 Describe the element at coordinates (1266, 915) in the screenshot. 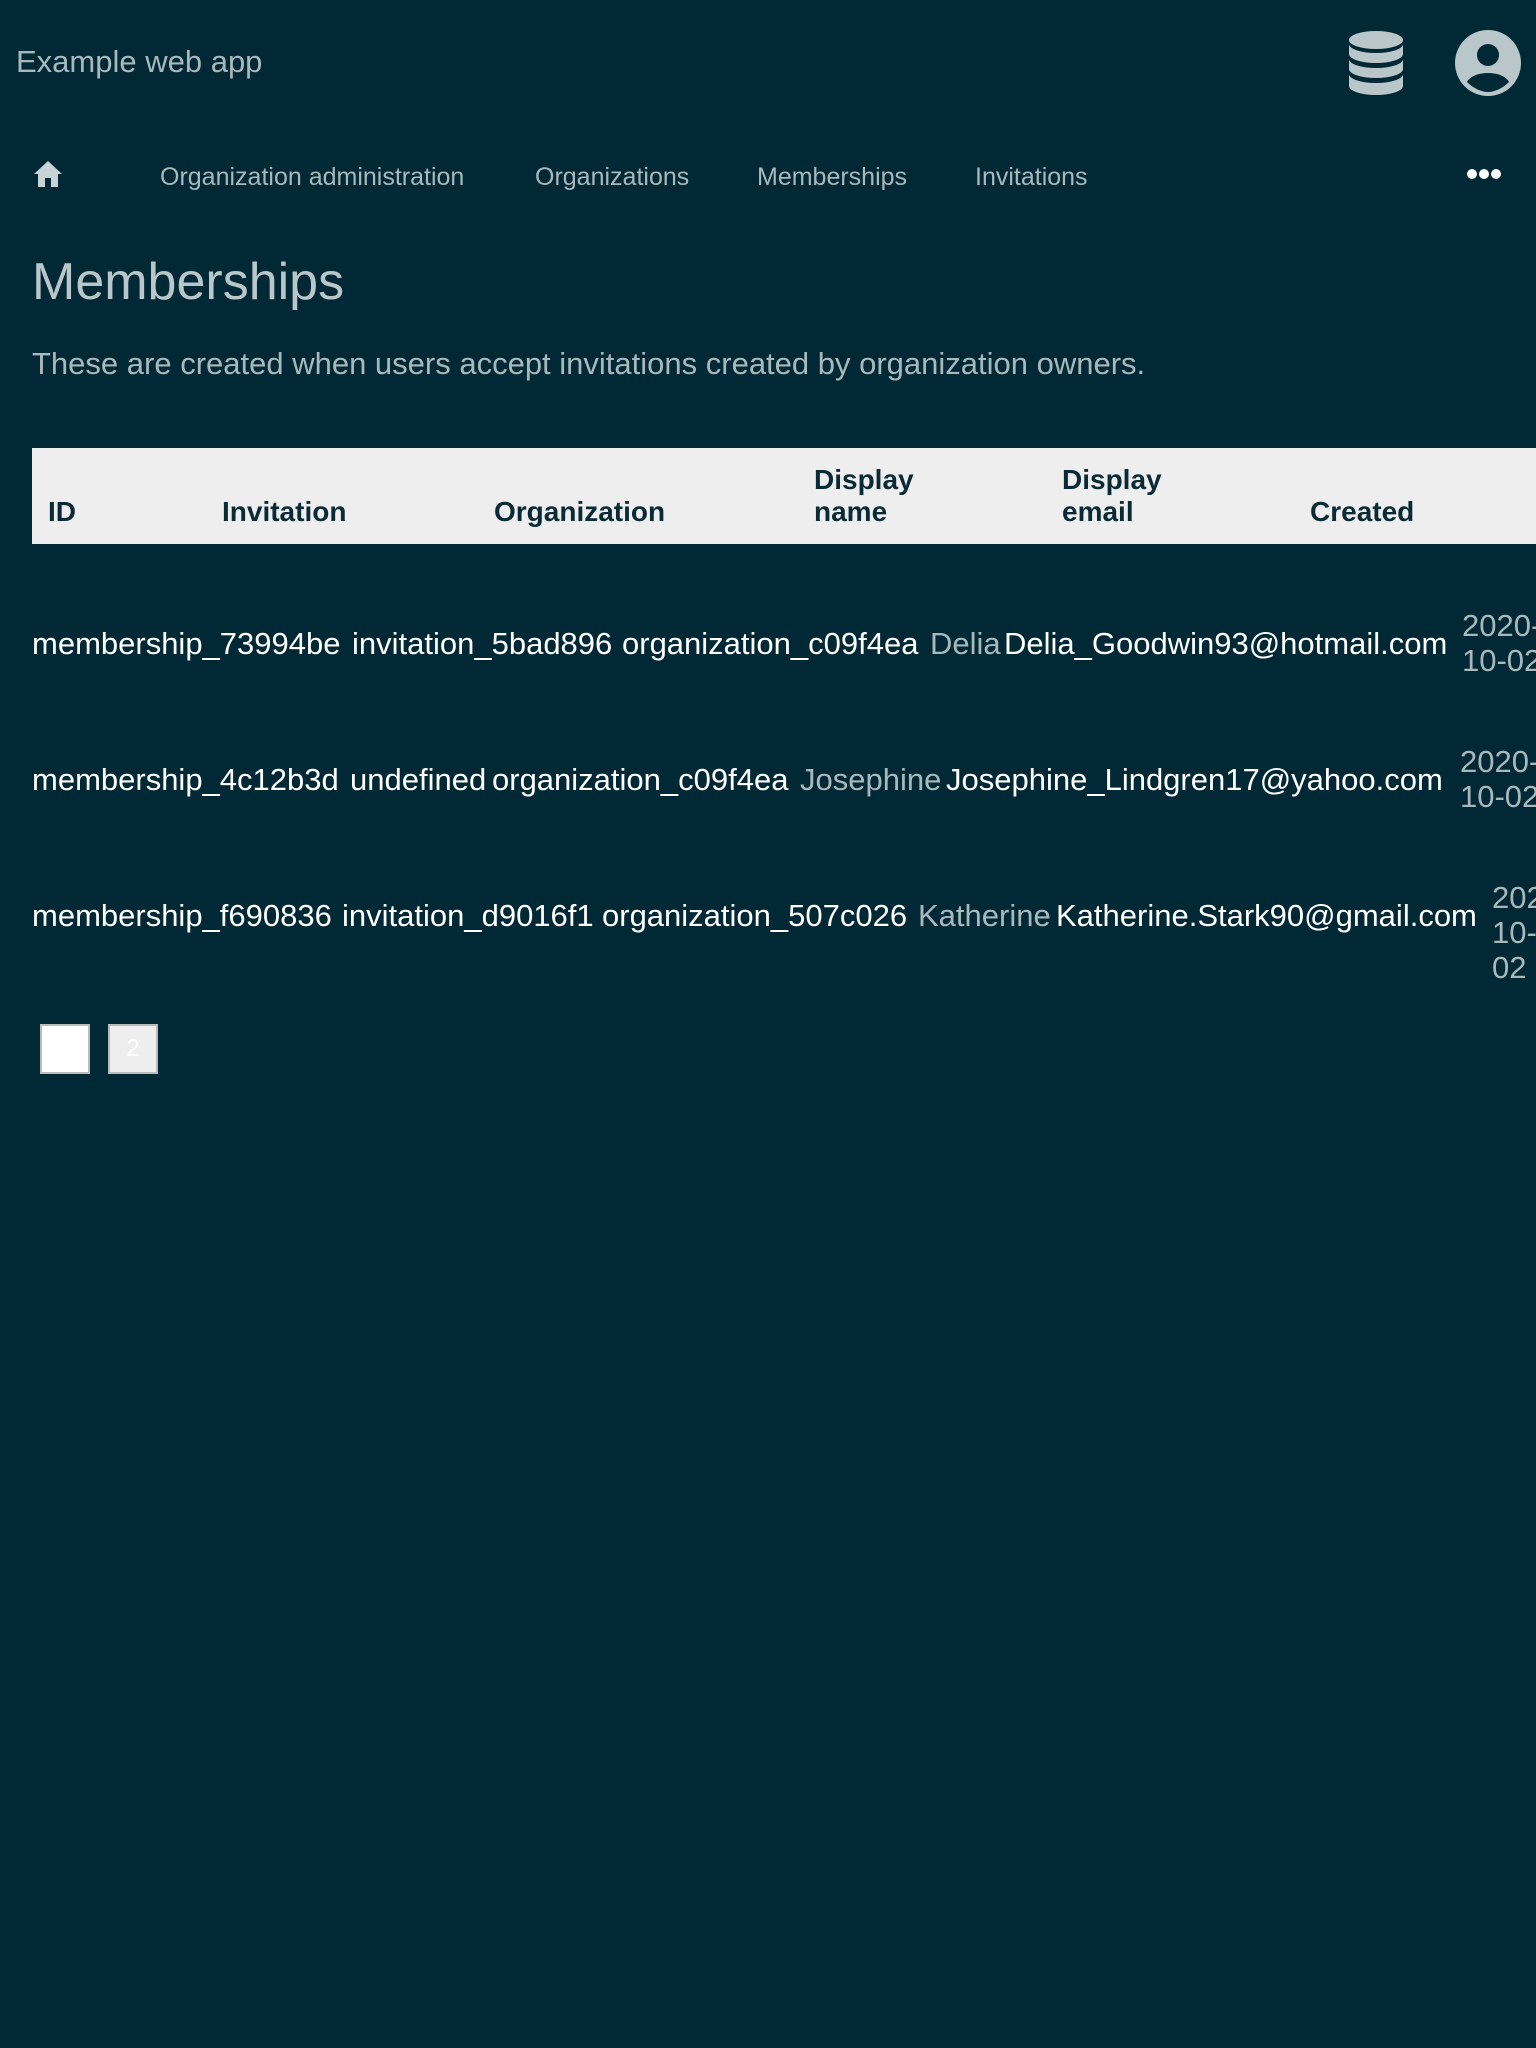

I see `cell-display-email: Katherine.Stark90@gmail.com` at that location.